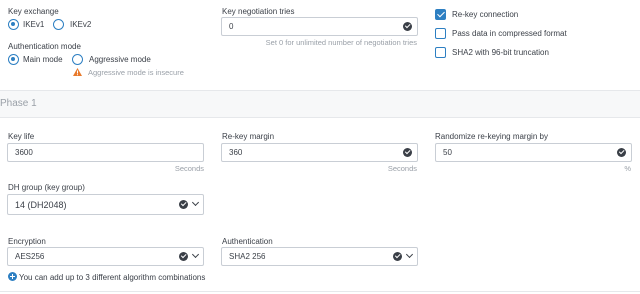 This screenshot has height=294, width=640. Describe the element at coordinates (258, 11) in the screenshot. I see `key-negotiation-label: Key negotiation tries` at that location.